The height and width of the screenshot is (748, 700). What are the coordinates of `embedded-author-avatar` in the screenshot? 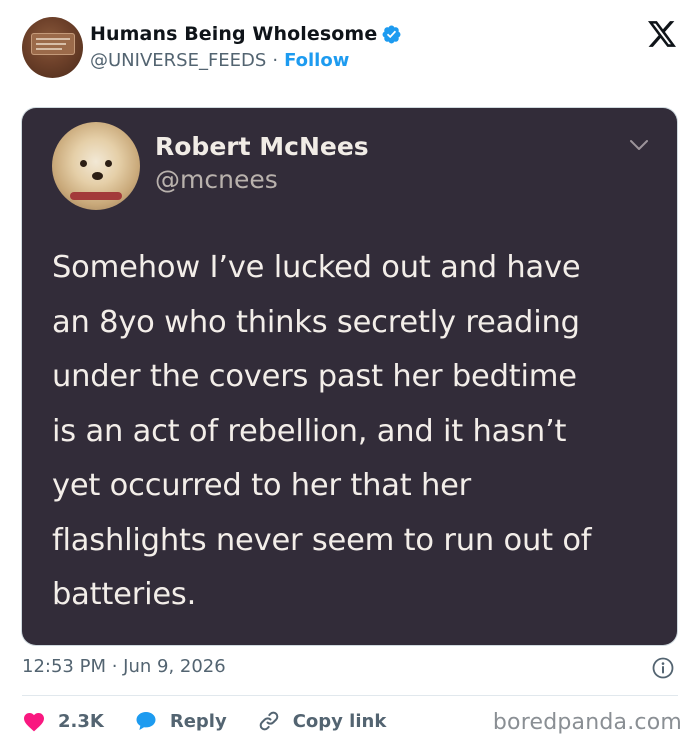 It's located at (96, 166).